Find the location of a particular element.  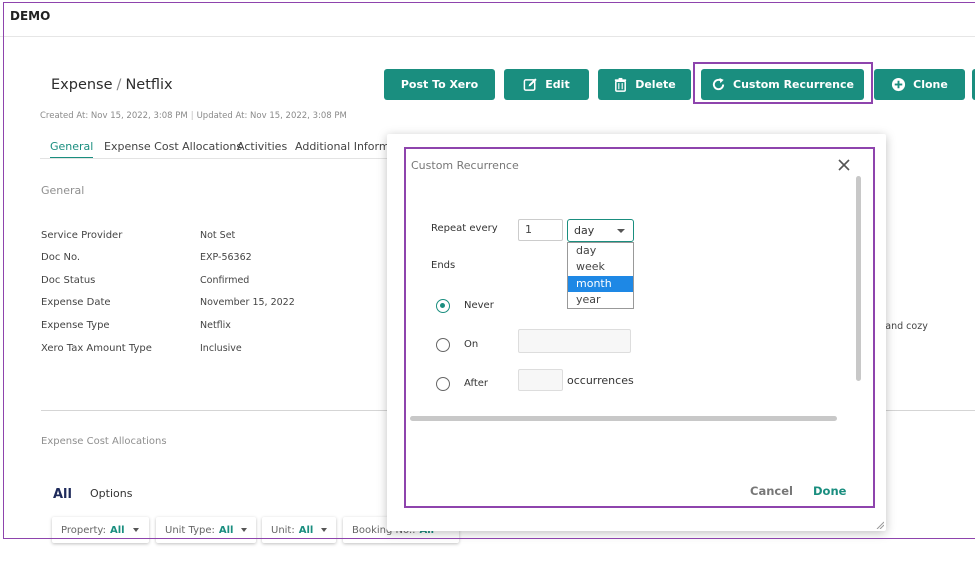

plus-circle-icon is located at coordinates (899, 84).